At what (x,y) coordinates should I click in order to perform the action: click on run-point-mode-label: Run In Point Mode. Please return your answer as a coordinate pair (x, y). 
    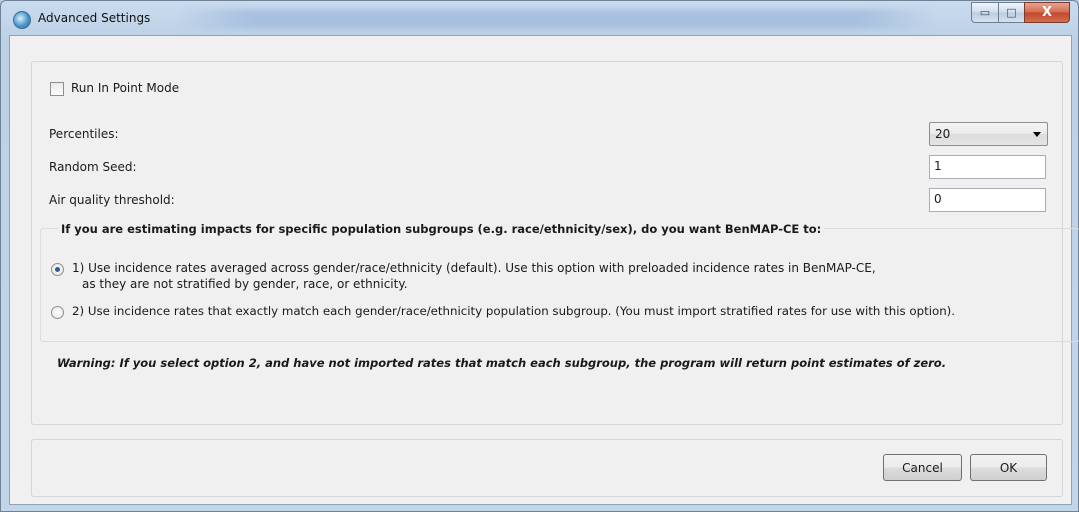
    Looking at the image, I should click on (125, 88).